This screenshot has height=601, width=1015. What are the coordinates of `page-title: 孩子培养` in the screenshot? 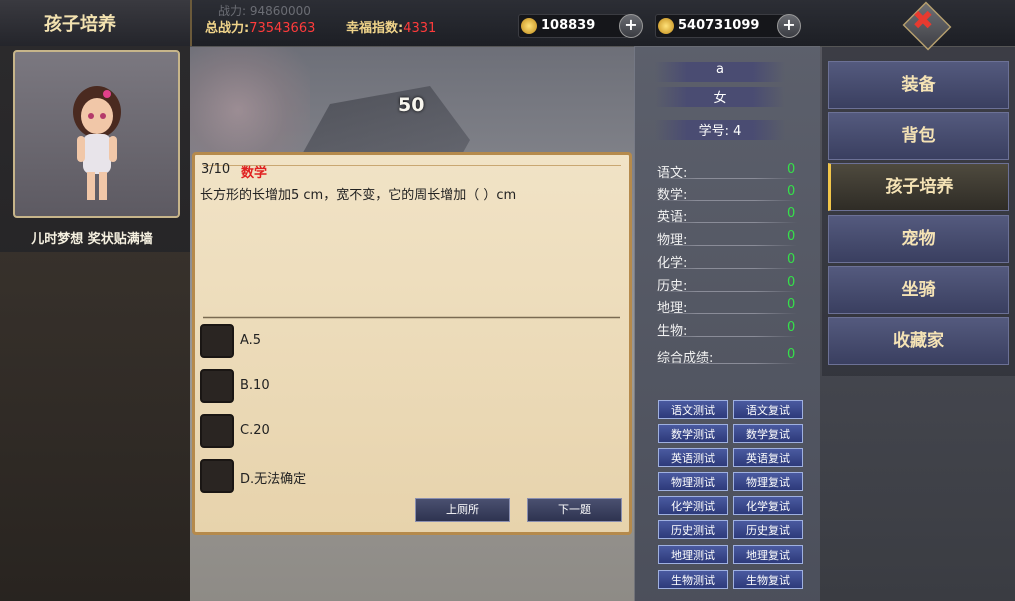 It's located at (80, 24).